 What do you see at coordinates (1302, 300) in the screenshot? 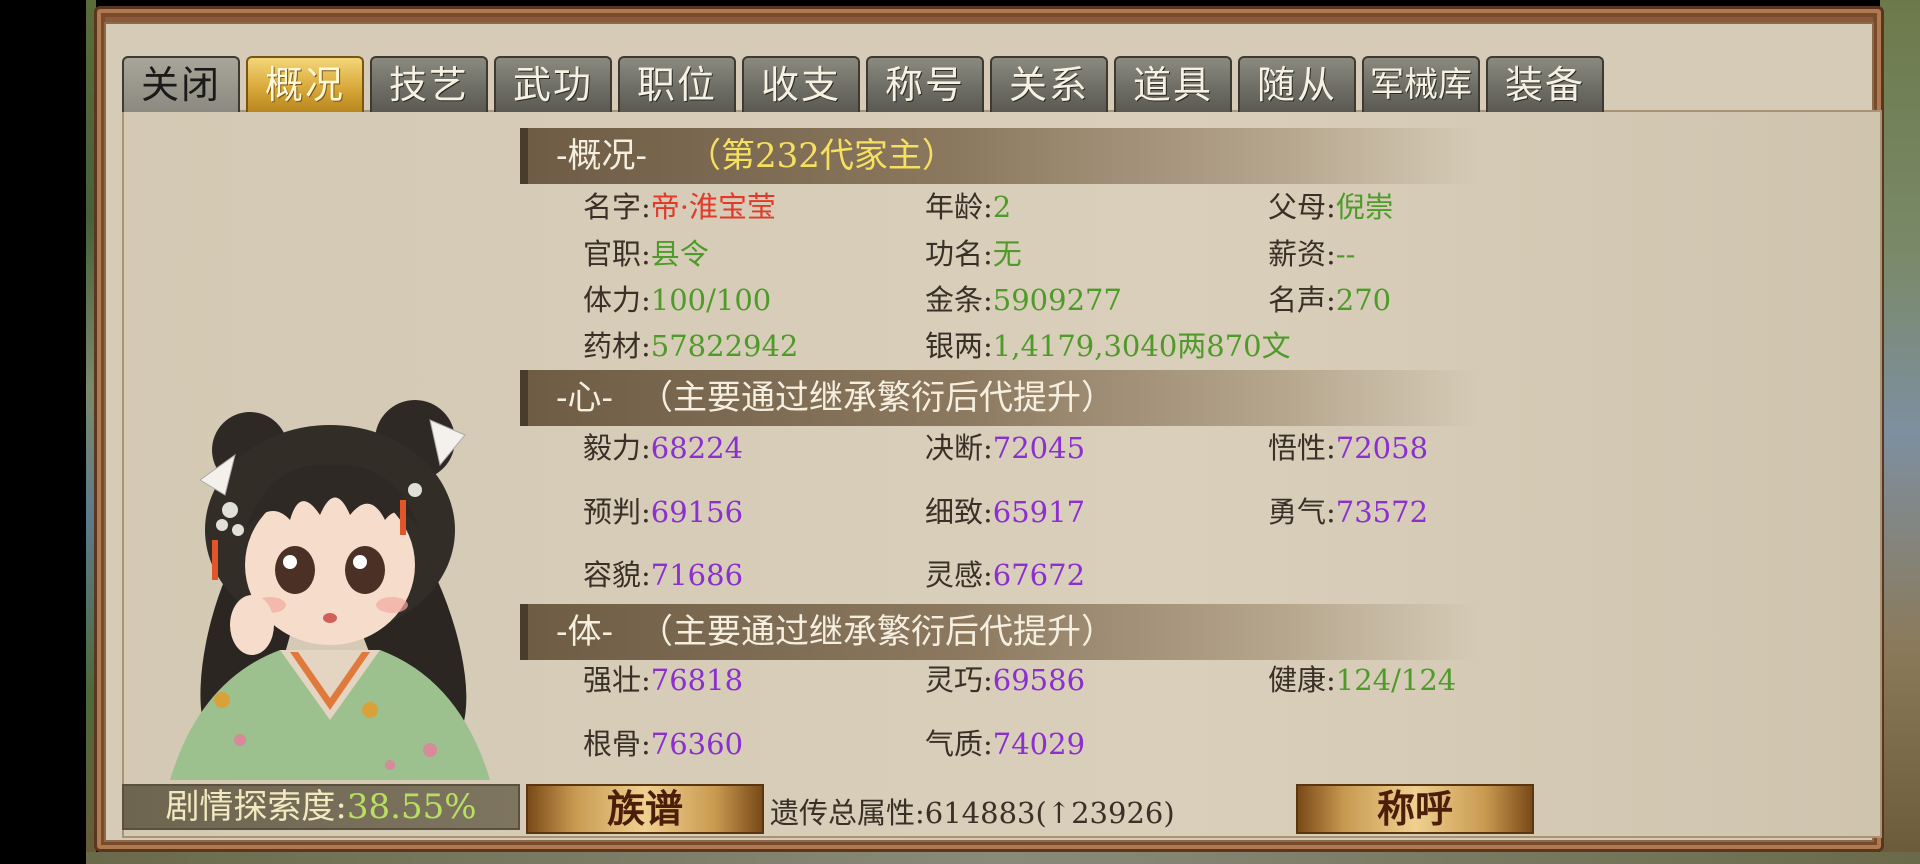
I see `stat-label: 名声:` at bounding box center [1302, 300].